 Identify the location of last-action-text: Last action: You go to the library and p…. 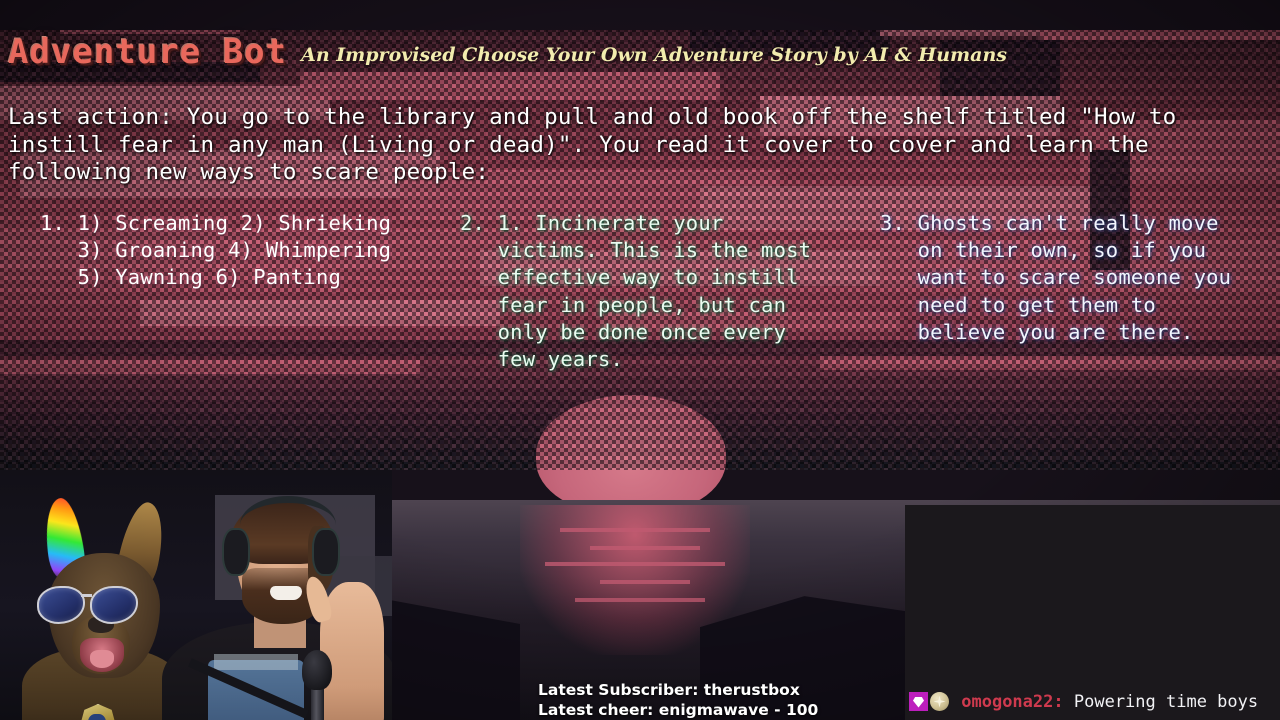
(592, 144).